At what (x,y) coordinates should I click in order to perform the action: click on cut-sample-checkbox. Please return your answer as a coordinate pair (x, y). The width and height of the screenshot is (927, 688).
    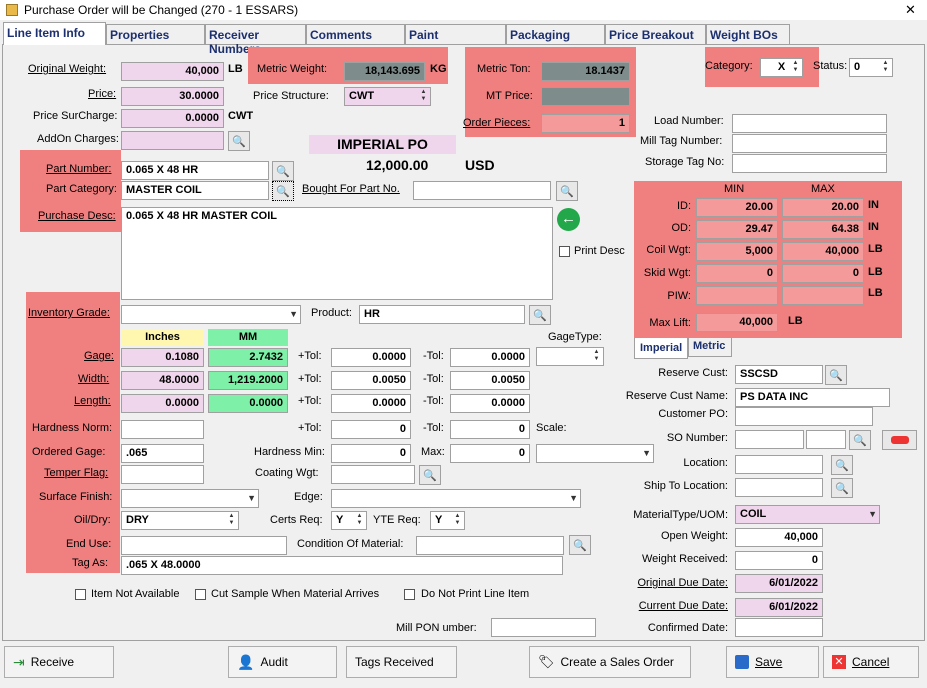
    Looking at the image, I should click on (200, 594).